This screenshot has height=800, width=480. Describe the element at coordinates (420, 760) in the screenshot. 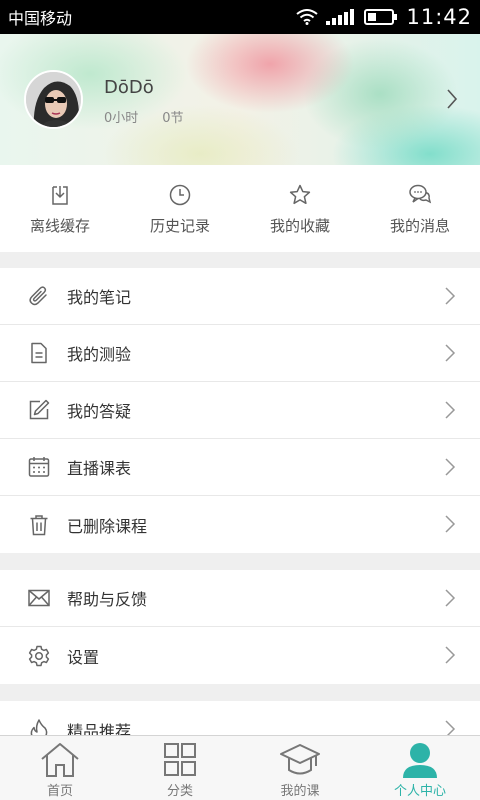

I see `person-icon` at that location.